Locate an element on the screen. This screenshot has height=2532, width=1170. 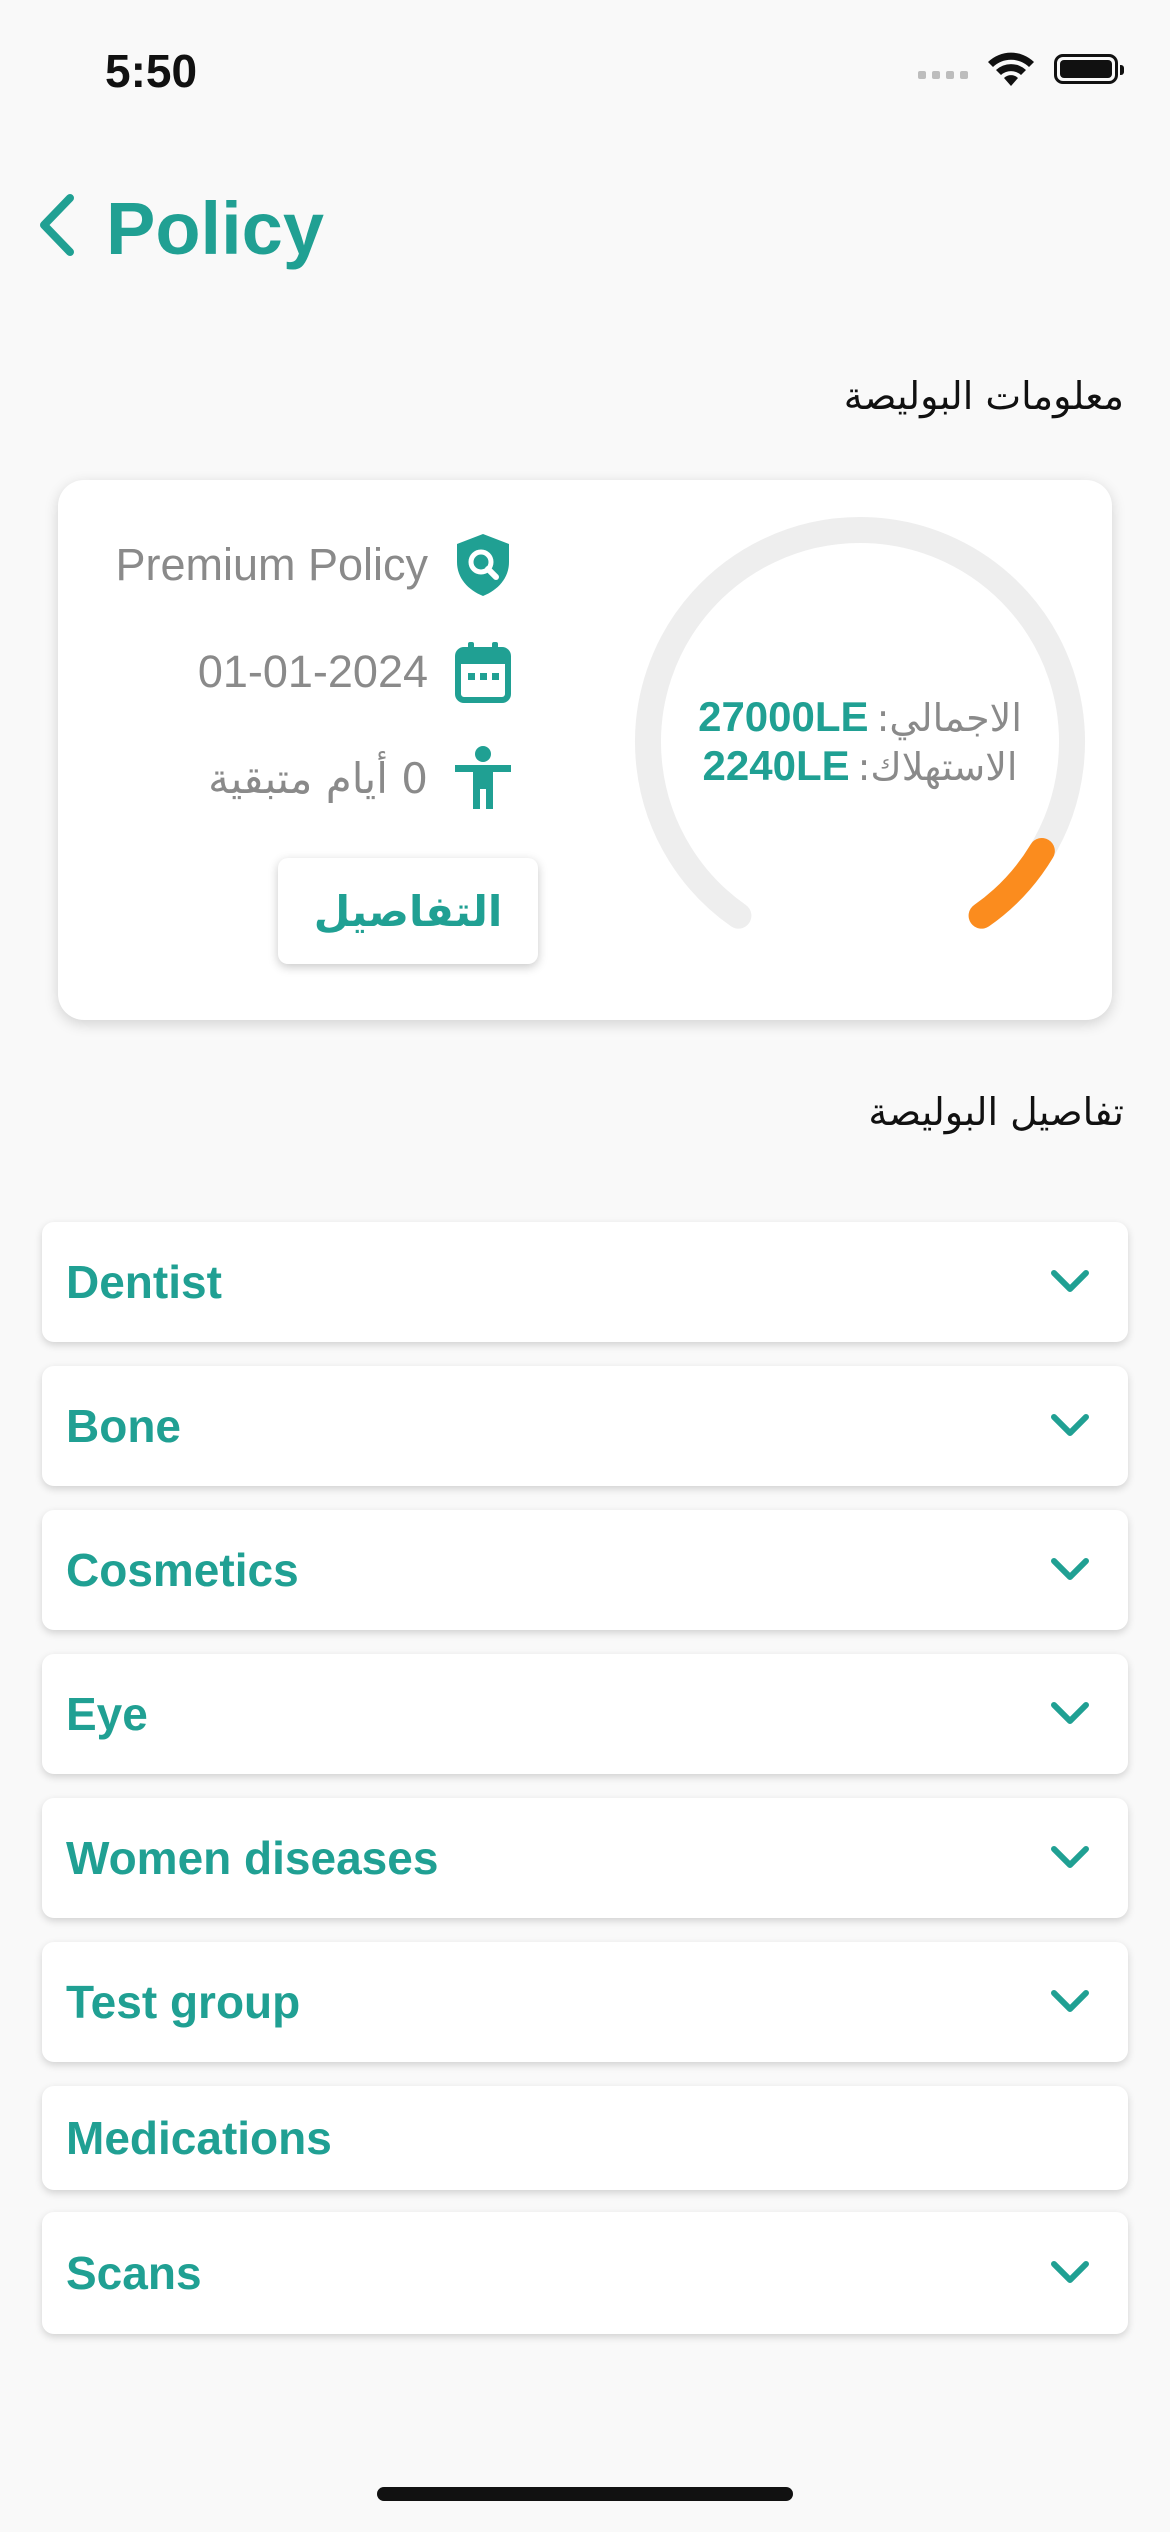
gauge-text: الاجمالي: 27000LE الاستهلاك: 2240LE is located at coordinates (860, 742).